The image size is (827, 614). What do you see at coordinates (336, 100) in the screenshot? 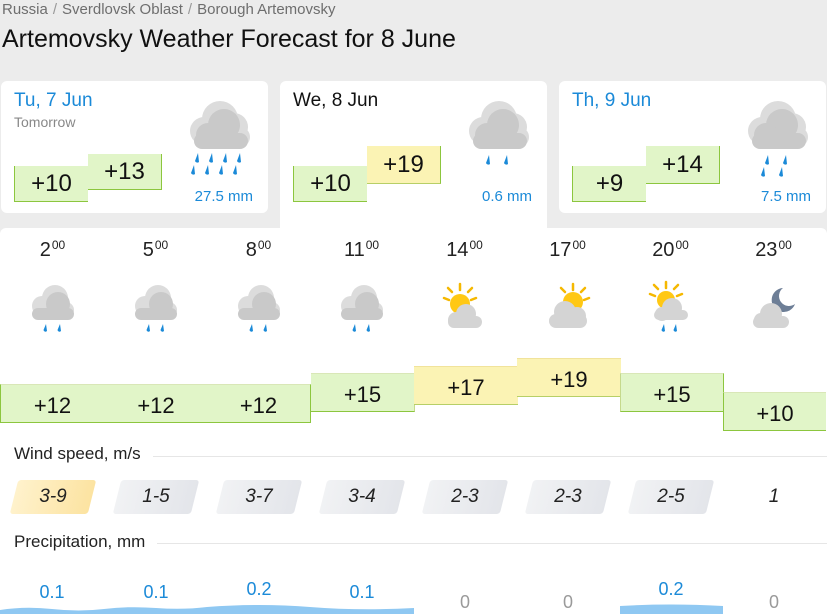
I see `day-date: We, 8 Jun` at bounding box center [336, 100].